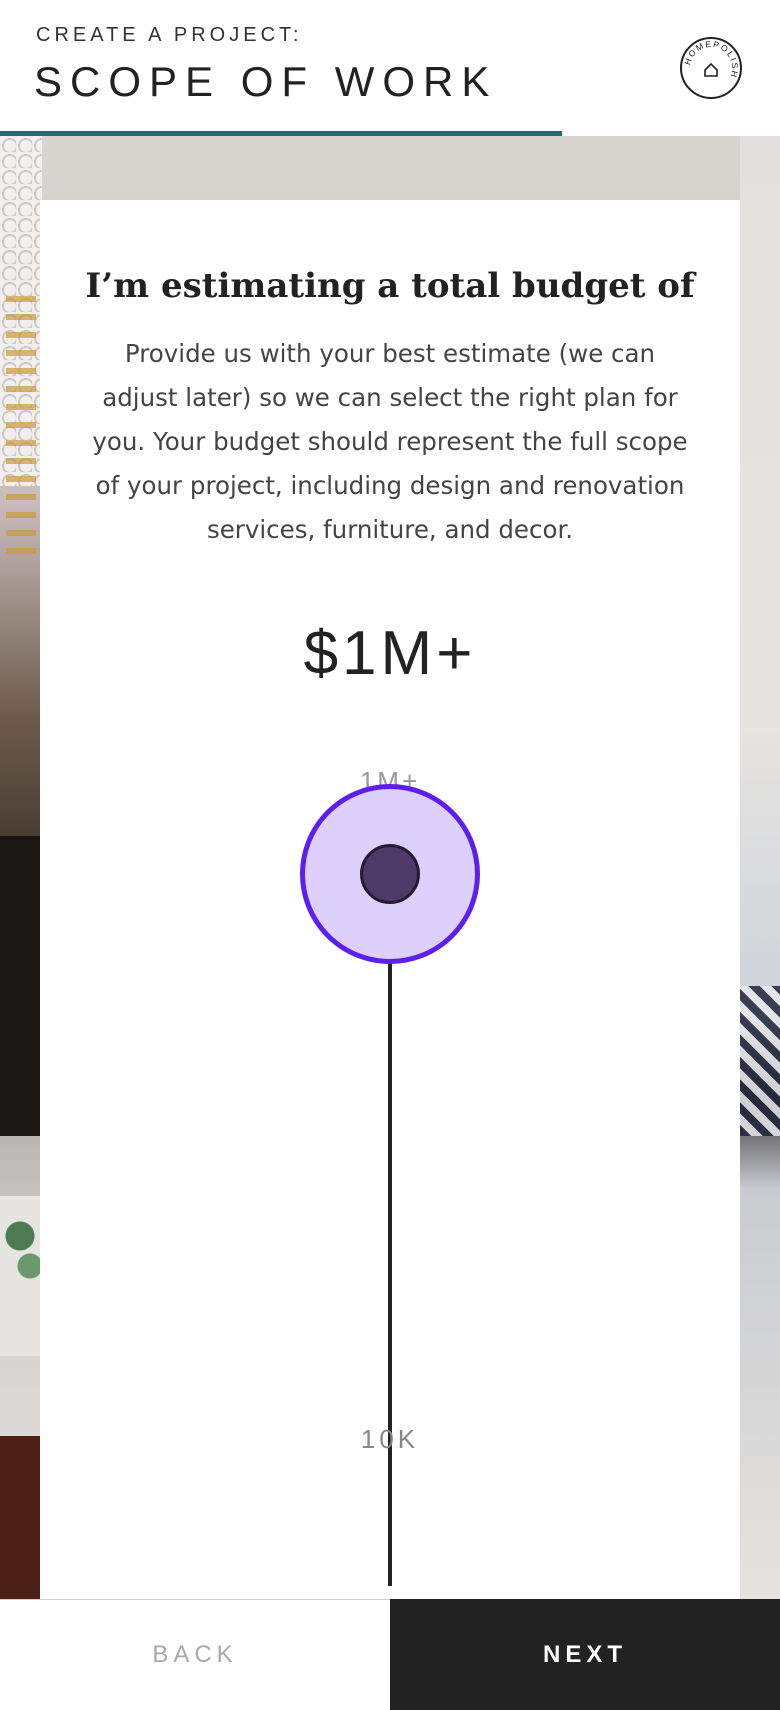  Describe the element at coordinates (390, 1229) in the screenshot. I see `budget-slider-track` at that location.